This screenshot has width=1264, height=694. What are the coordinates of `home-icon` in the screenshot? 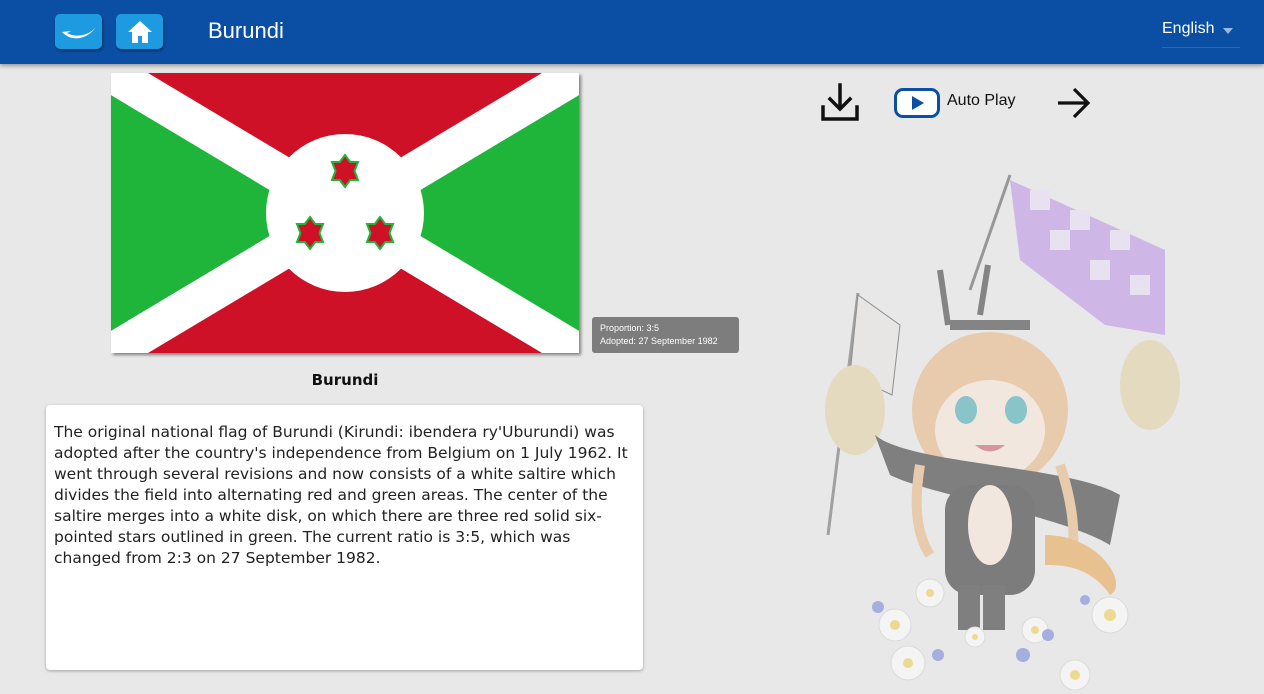 It's located at (139, 31).